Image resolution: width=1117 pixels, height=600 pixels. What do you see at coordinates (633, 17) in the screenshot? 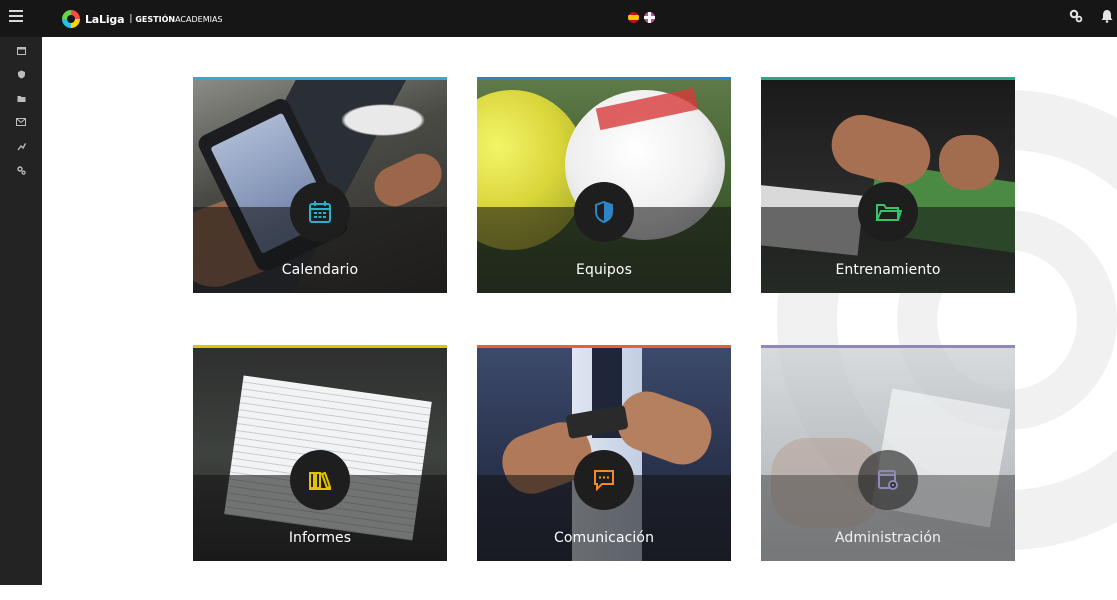
I see `spain-flag-icon` at bounding box center [633, 17].